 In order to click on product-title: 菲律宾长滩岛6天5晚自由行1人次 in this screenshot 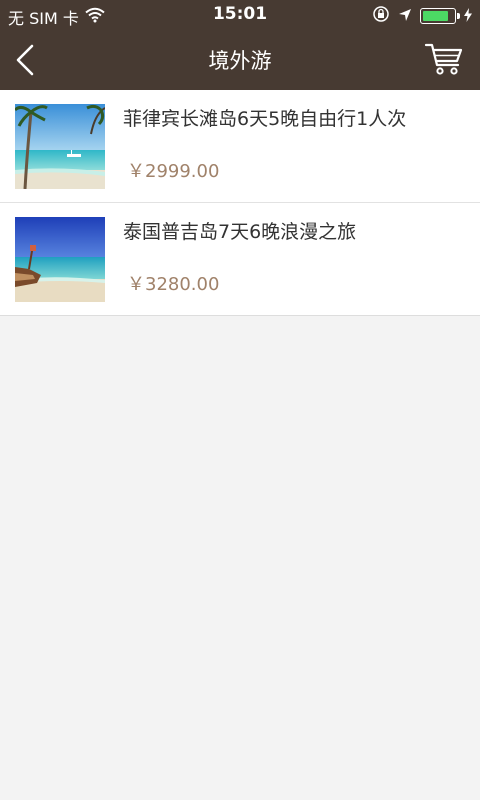, I will do `click(265, 119)`.